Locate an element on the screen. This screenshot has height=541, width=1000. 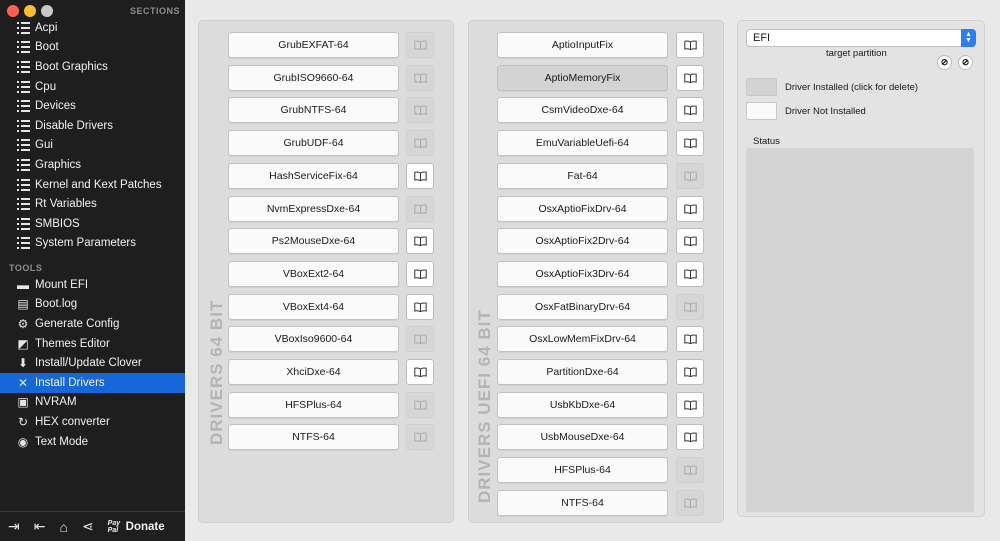
driver-button-vboxiso9600-64: VBoxIso9600-64 is located at coordinates (313, 339).